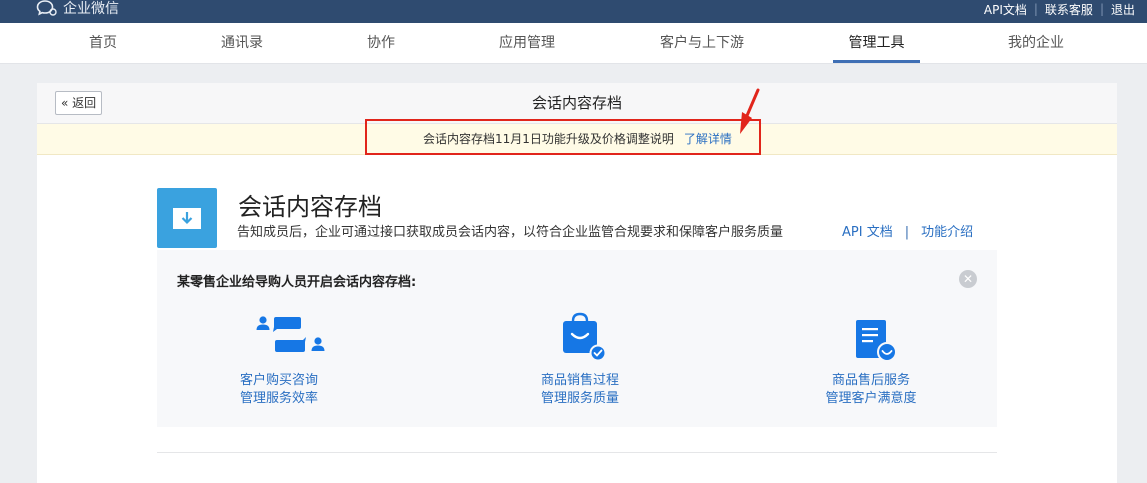 The height and width of the screenshot is (483, 1147). What do you see at coordinates (278, 398) in the screenshot?
I see `feature-line2: 管理服务效率` at bounding box center [278, 398].